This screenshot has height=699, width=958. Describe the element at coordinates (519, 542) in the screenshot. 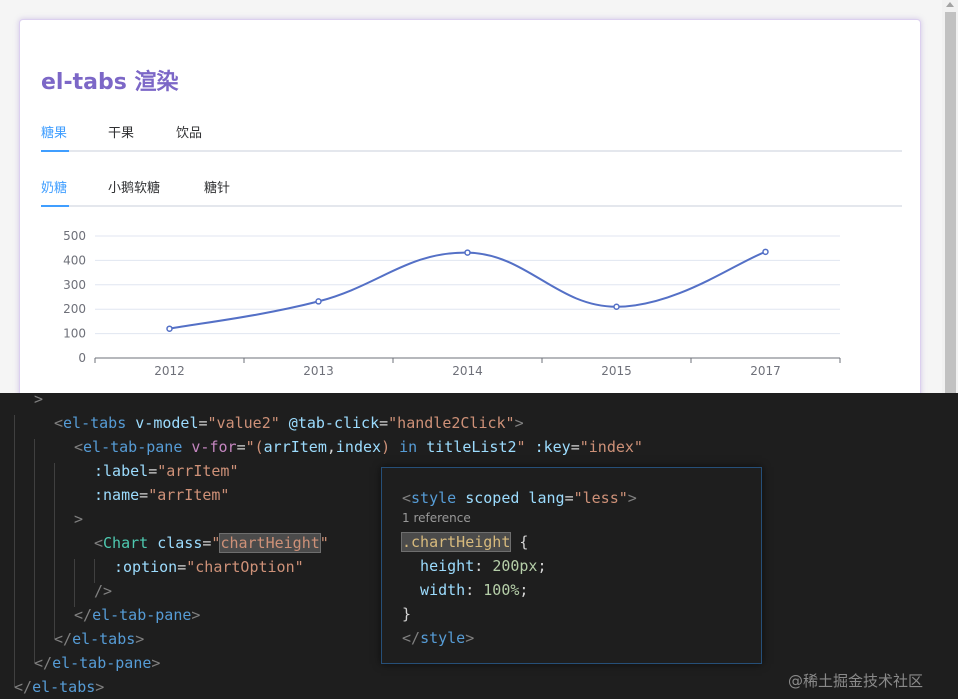

I see `code-token: {` at that location.